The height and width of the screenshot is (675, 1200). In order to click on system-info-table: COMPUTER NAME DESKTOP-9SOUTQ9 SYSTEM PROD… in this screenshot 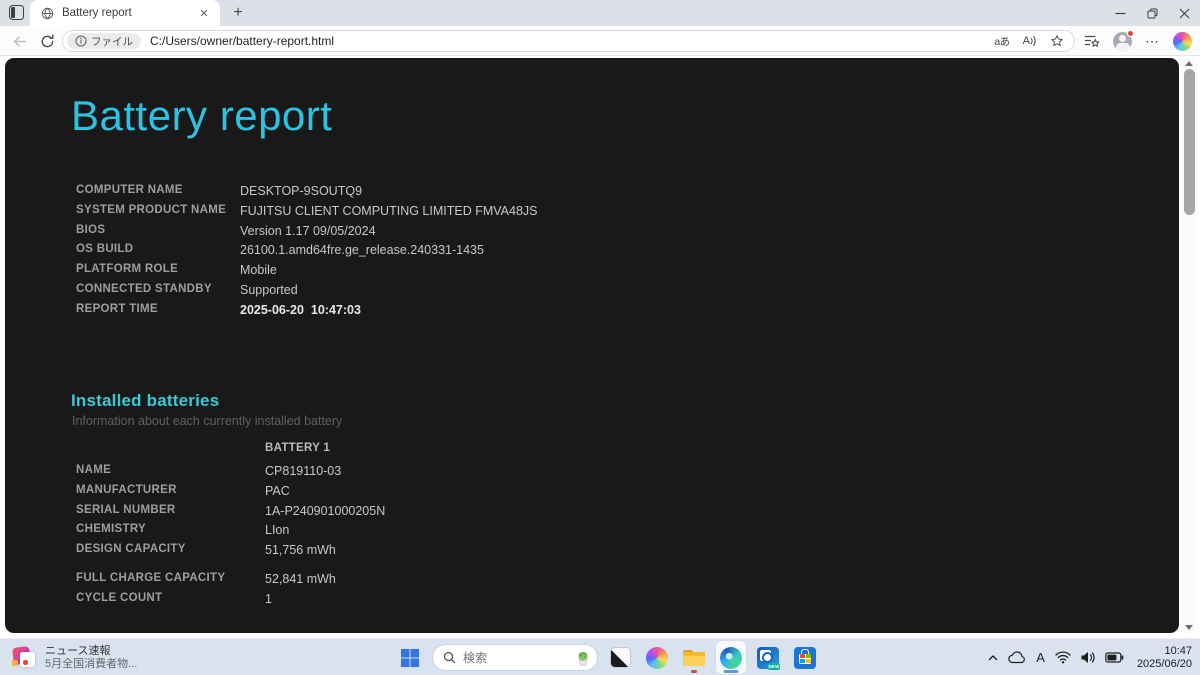, I will do `click(307, 253)`.